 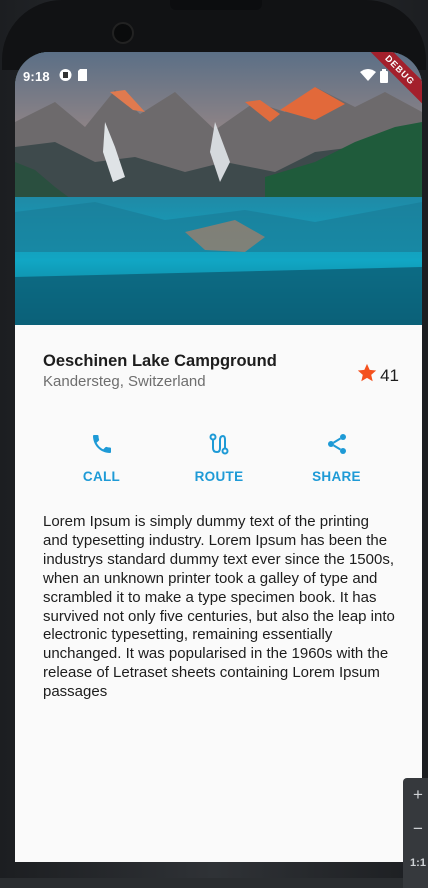 What do you see at coordinates (415, 829) in the screenshot?
I see `zoom-out-button: −` at bounding box center [415, 829].